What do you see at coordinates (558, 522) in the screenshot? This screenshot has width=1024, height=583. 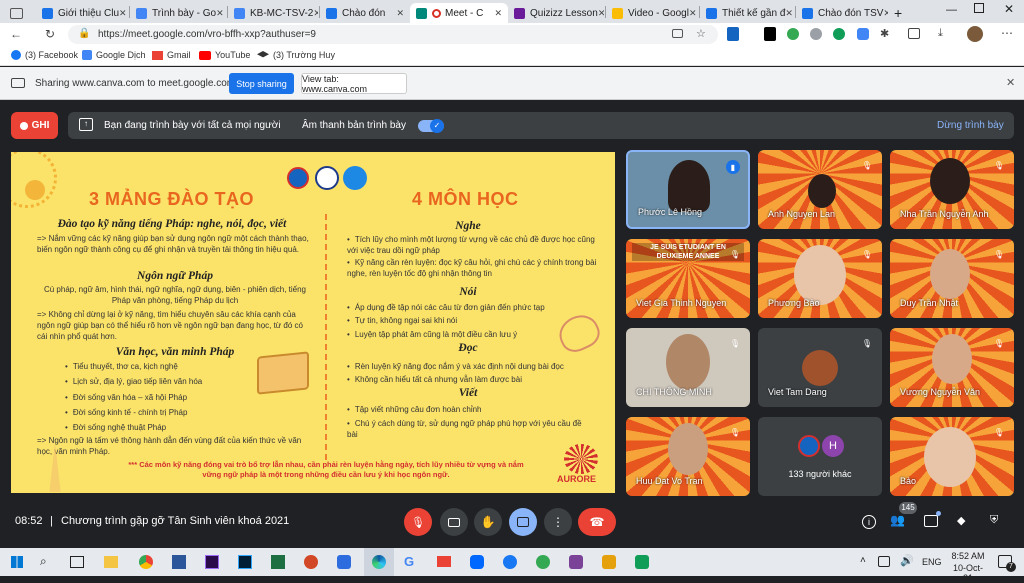 I see `more-options-button: ⋮` at bounding box center [558, 522].